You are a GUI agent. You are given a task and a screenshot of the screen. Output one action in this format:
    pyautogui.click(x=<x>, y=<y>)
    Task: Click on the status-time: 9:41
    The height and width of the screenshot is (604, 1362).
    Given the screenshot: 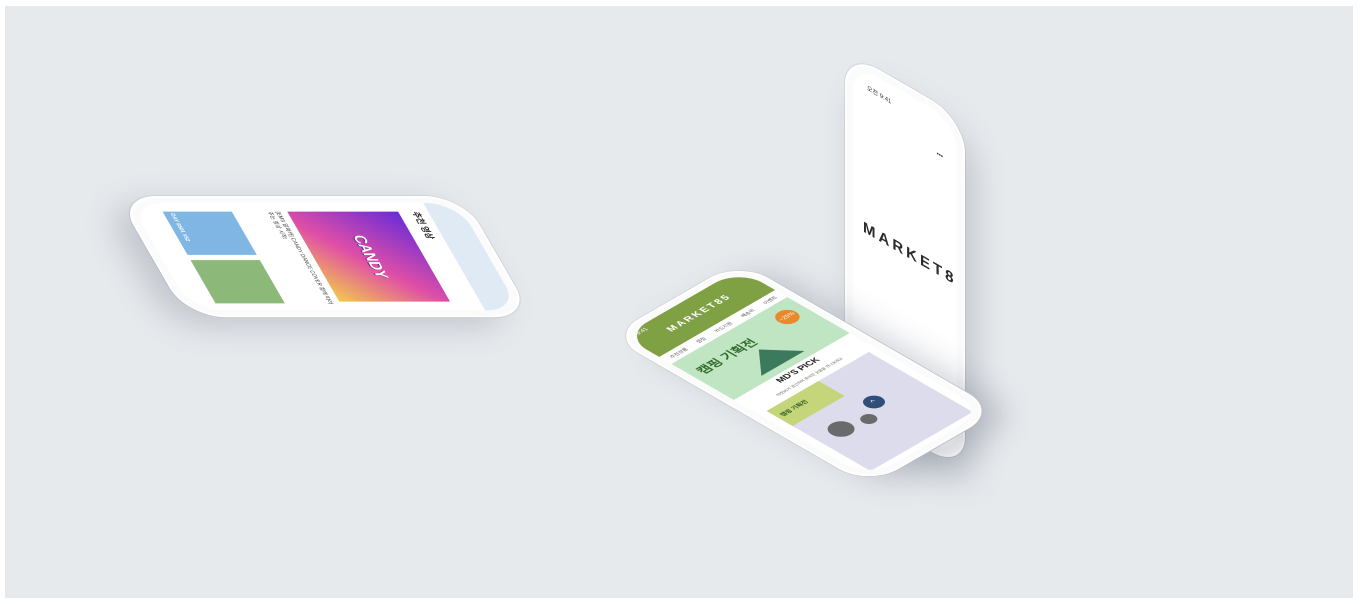 What is the action you would take?
    pyautogui.click(x=642, y=331)
    